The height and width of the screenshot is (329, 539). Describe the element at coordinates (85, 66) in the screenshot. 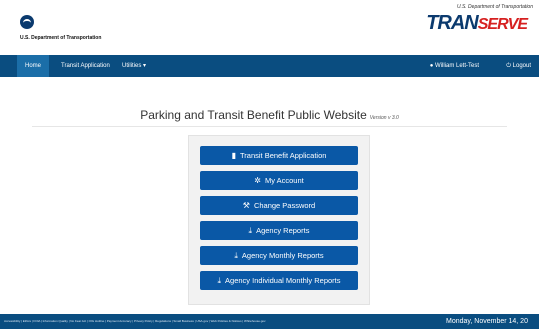

I see `nav-transit-application: Transit Application` at that location.